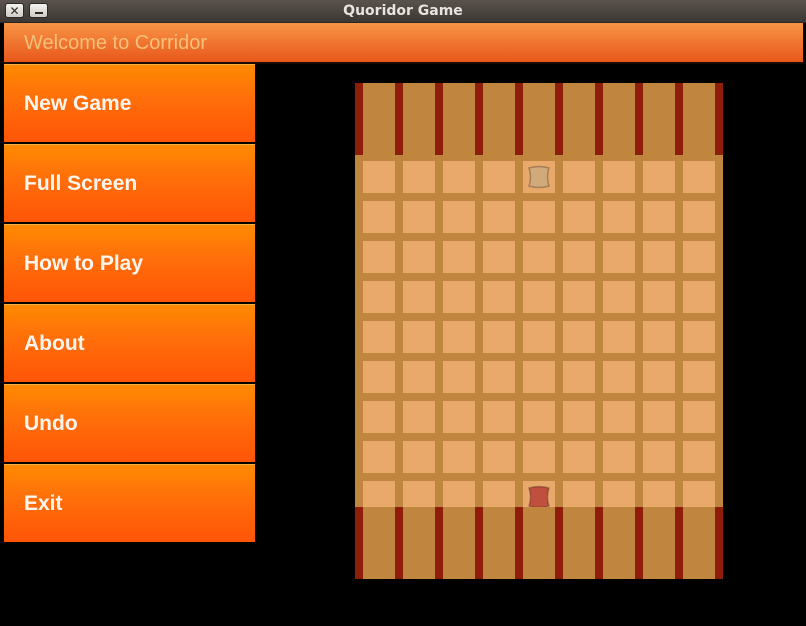  Describe the element at coordinates (539, 177) in the screenshot. I see `player-1-pawn` at that location.